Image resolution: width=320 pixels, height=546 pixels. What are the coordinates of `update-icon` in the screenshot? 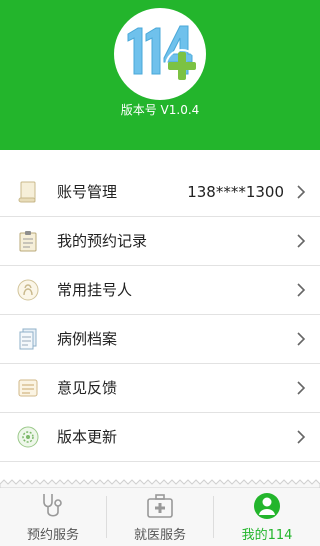 It's located at (28, 437).